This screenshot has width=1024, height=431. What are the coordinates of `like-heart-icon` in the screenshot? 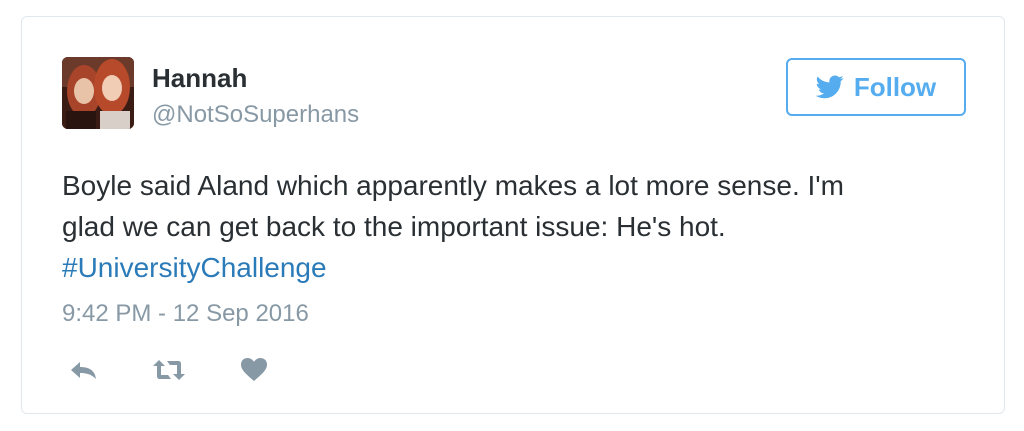 It's located at (254, 372).